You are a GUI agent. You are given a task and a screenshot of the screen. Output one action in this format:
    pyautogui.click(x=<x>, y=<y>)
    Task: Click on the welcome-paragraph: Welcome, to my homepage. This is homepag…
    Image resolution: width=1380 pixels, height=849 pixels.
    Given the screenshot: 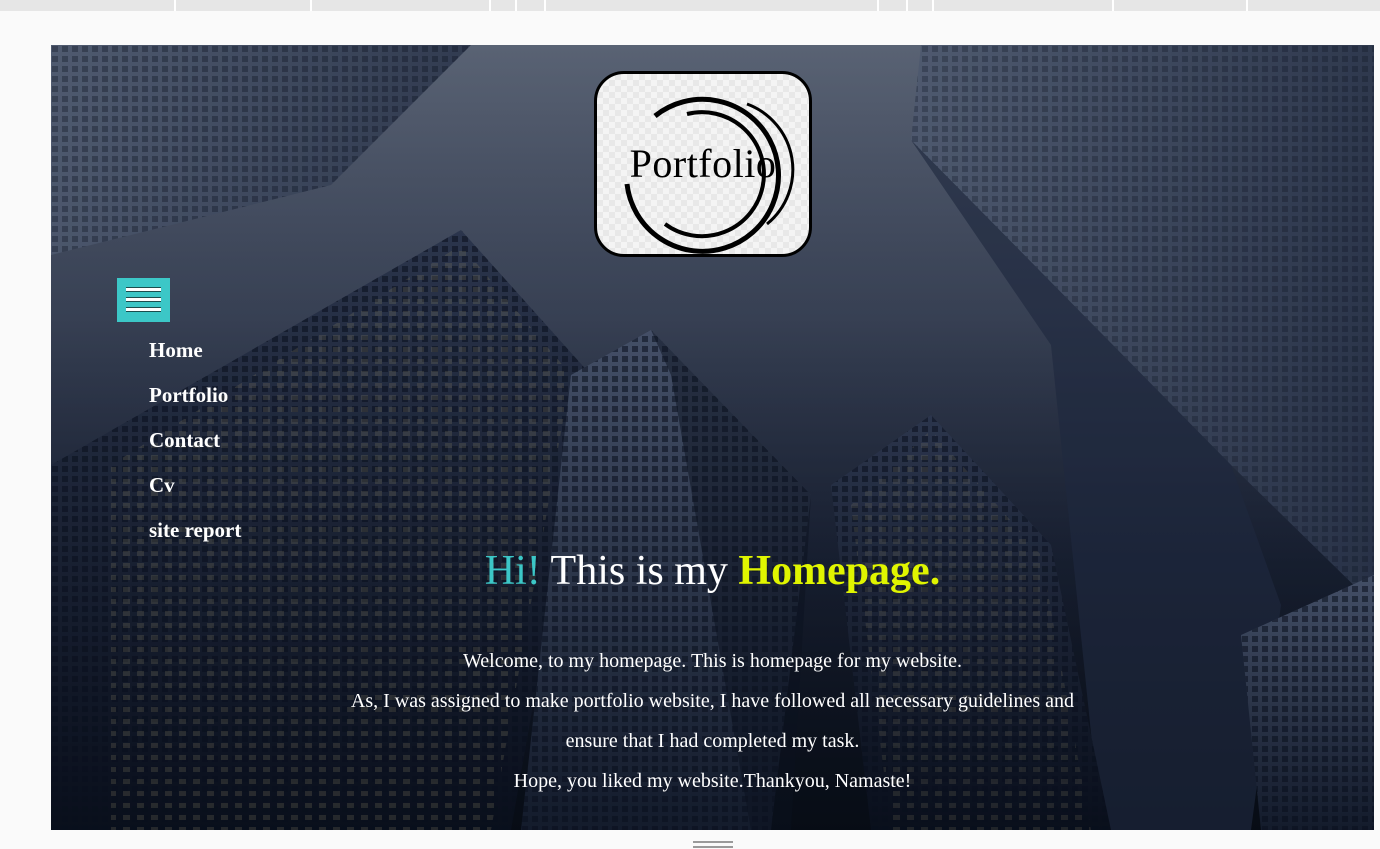 What is the action you would take?
    pyautogui.click(x=712, y=661)
    